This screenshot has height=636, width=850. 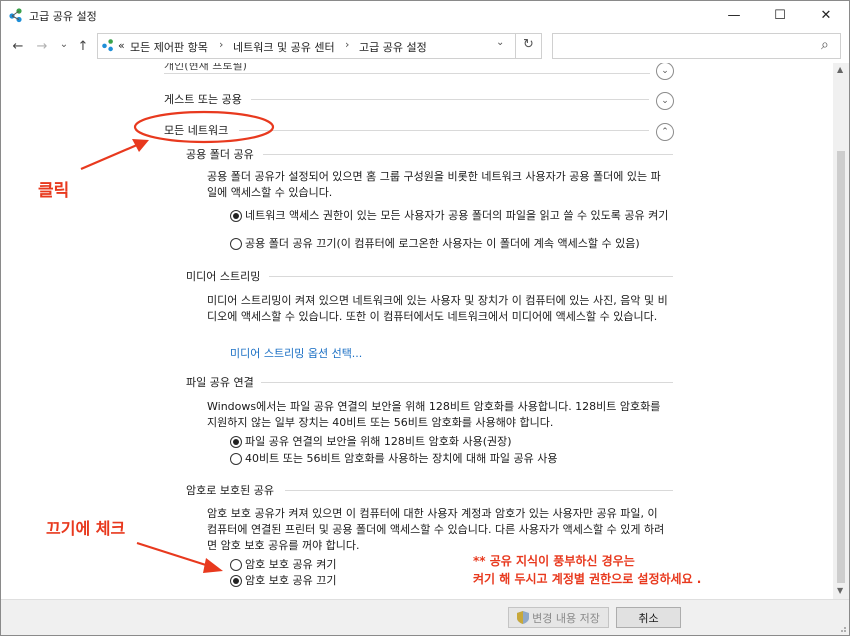 I want to click on search-input: ⌕, so click(x=696, y=46).